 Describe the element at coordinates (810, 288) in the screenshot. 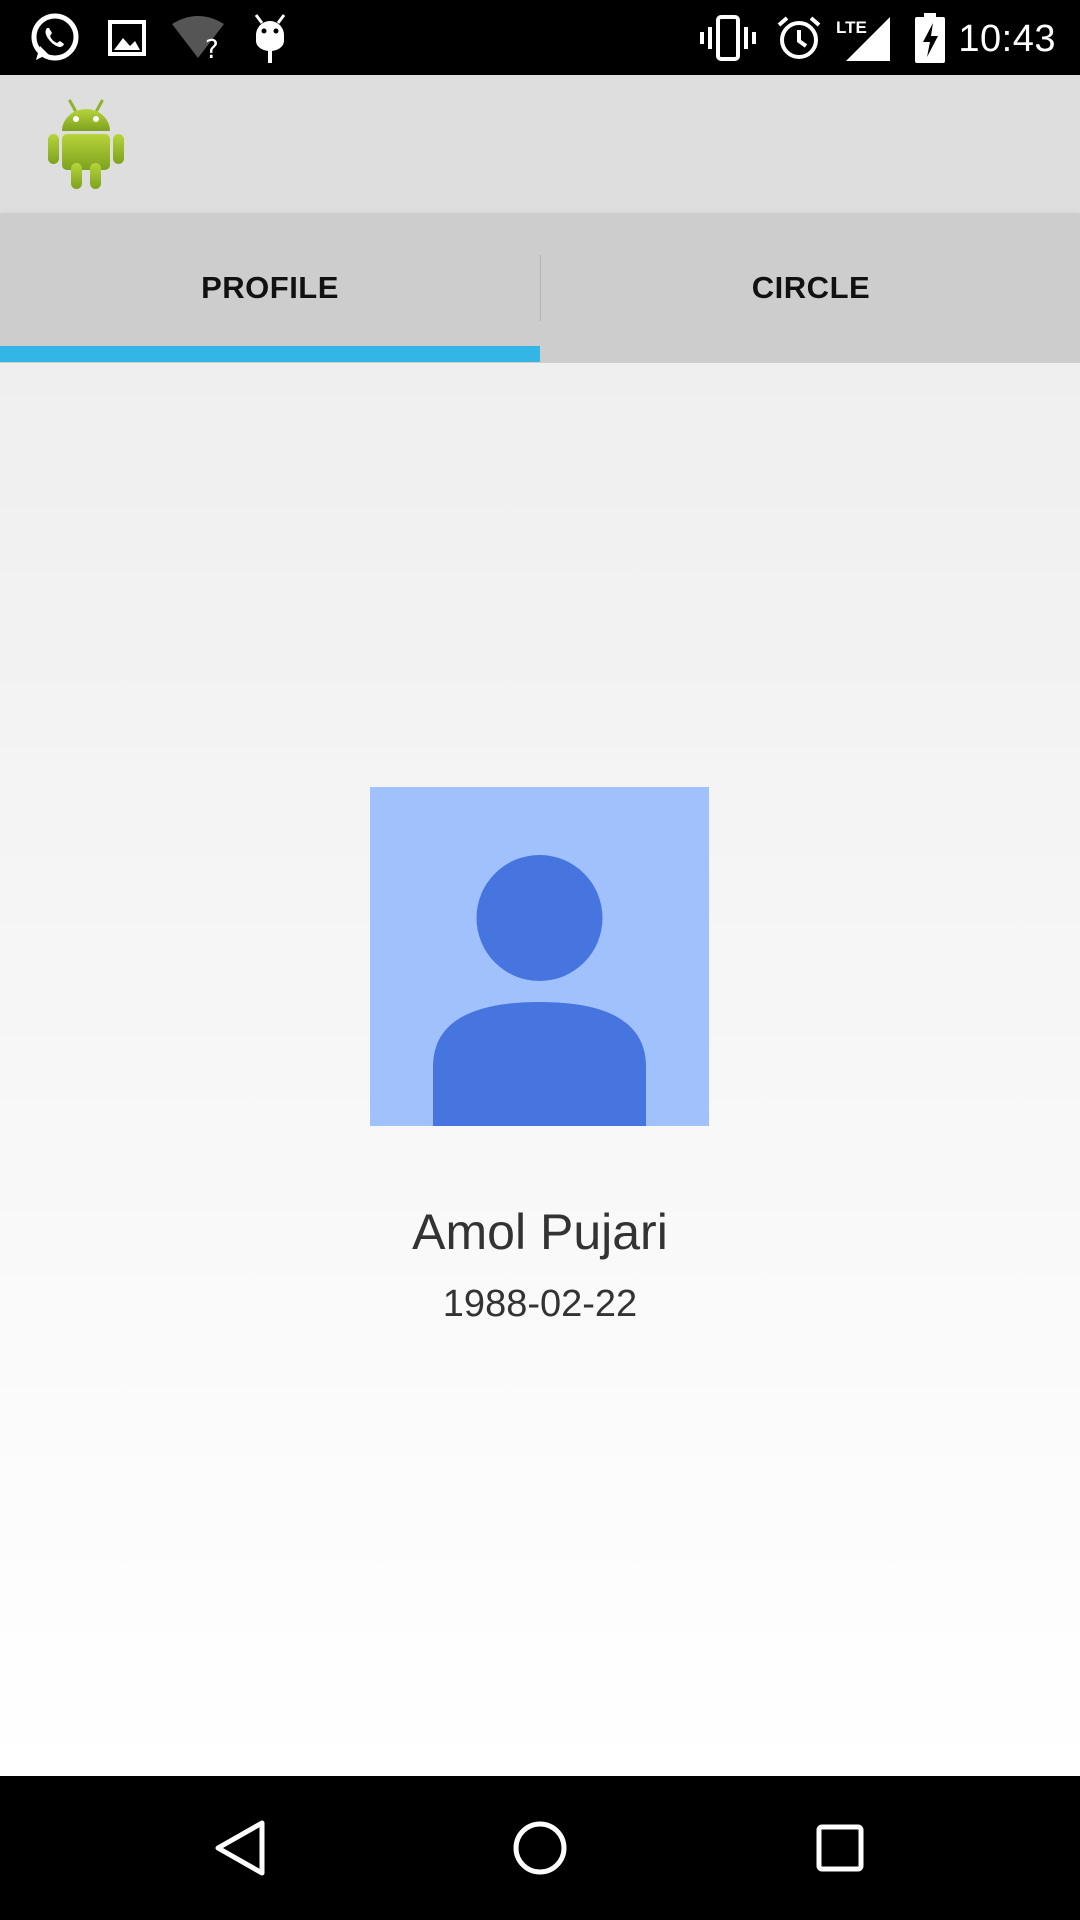

I see `tab-circle: CIRCLE` at that location.